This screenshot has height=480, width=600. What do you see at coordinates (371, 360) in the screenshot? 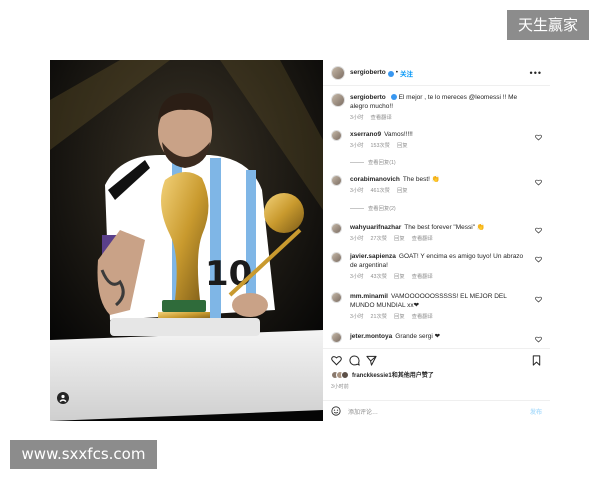
I see `send-icon` at bounding box center [371, 360].